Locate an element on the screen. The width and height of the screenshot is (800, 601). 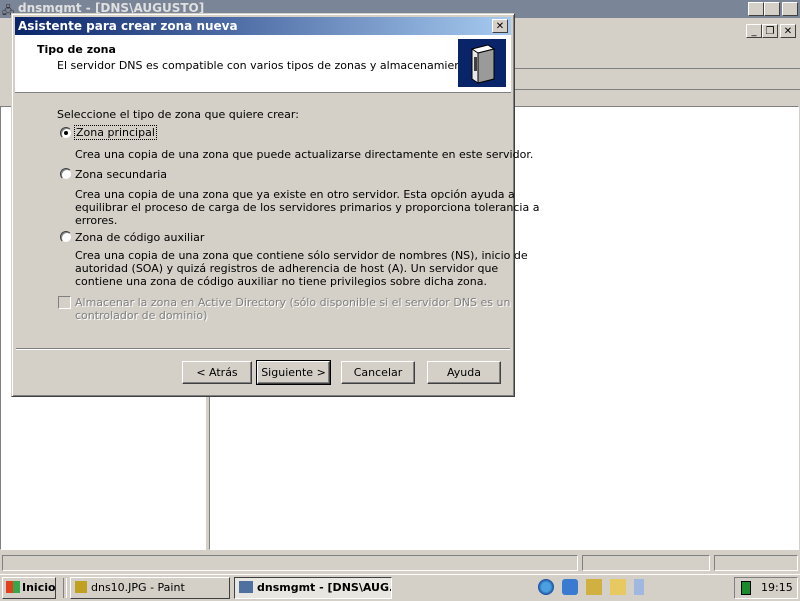
primary-zone-label: Zona principal is located at coordinates (115, 132).